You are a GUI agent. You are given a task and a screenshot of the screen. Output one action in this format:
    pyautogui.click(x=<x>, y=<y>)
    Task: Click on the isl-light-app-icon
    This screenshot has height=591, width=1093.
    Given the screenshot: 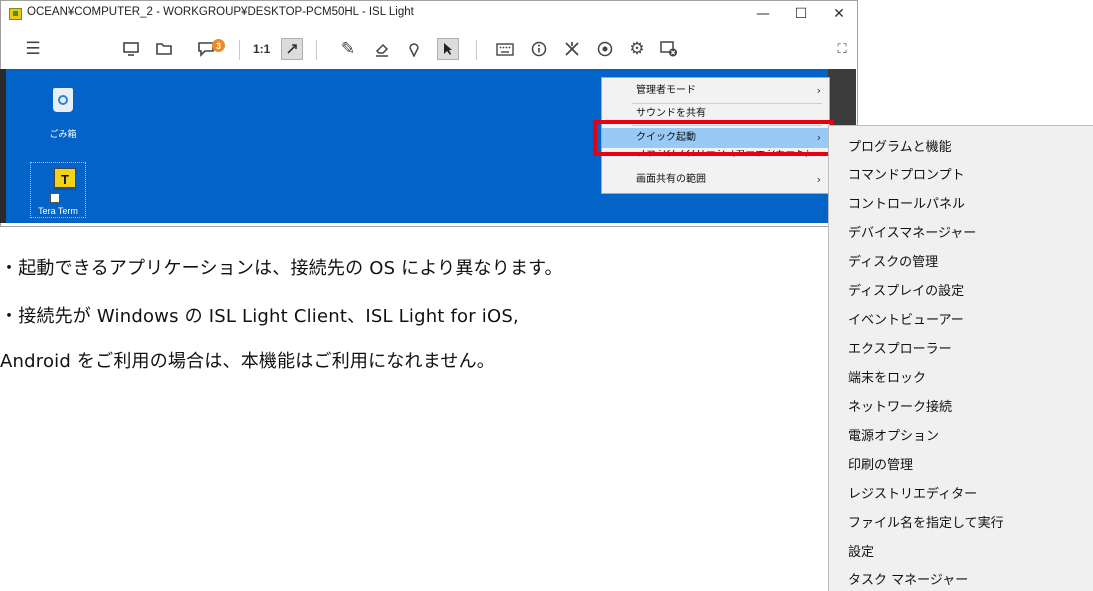 What is the action you would take?
    pyautogui.click(x=15, y=14)
    